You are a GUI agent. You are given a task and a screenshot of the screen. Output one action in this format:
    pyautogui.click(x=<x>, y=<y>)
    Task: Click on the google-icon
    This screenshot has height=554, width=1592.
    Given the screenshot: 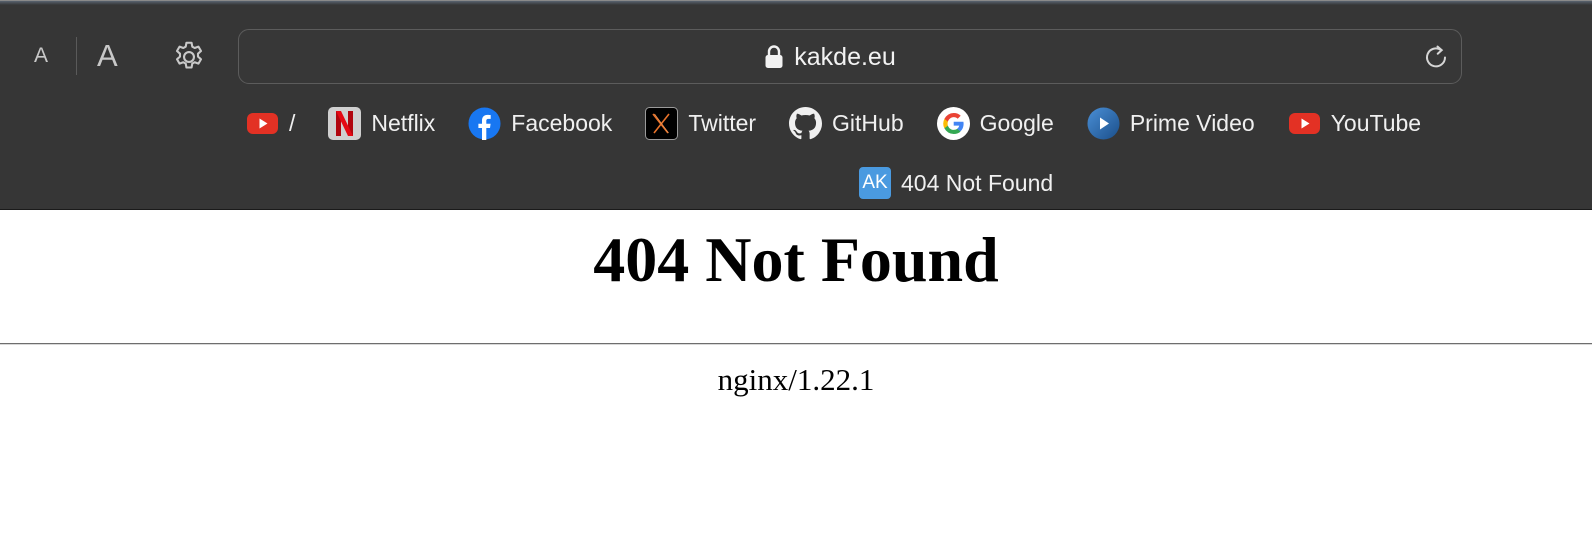 What is the action you would take?
    pyautogui.click(x=953, y=123)
    